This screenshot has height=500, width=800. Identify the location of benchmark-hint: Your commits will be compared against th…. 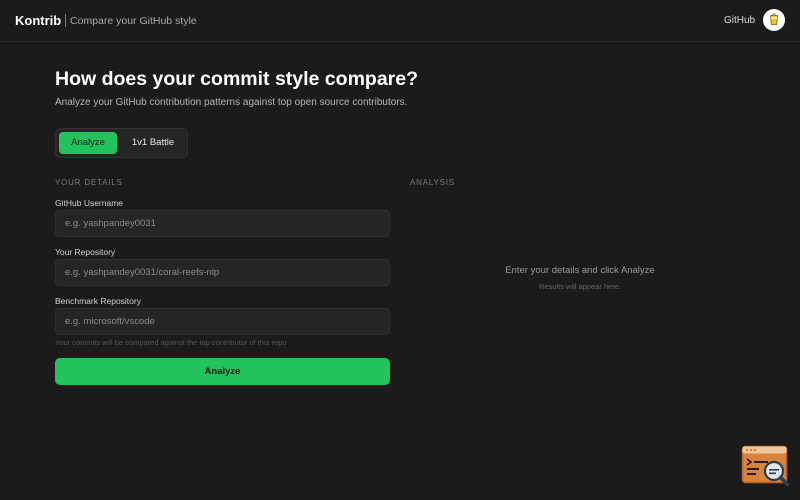
(171, 342).